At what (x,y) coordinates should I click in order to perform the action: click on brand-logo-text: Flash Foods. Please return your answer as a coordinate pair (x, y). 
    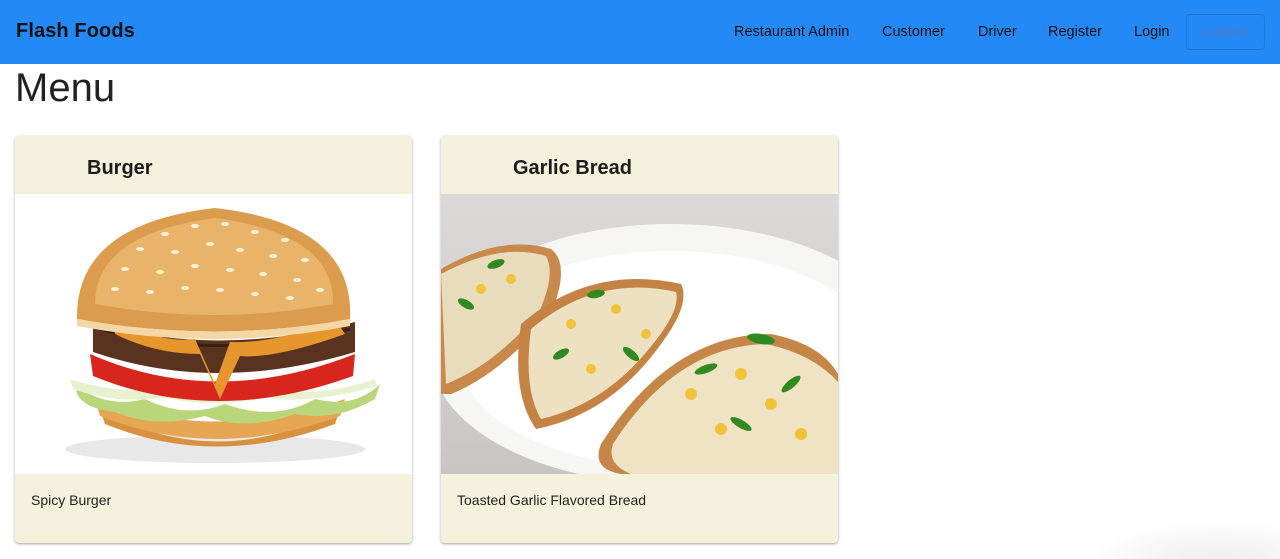
    Looking at the image, I should click on (75, 31).